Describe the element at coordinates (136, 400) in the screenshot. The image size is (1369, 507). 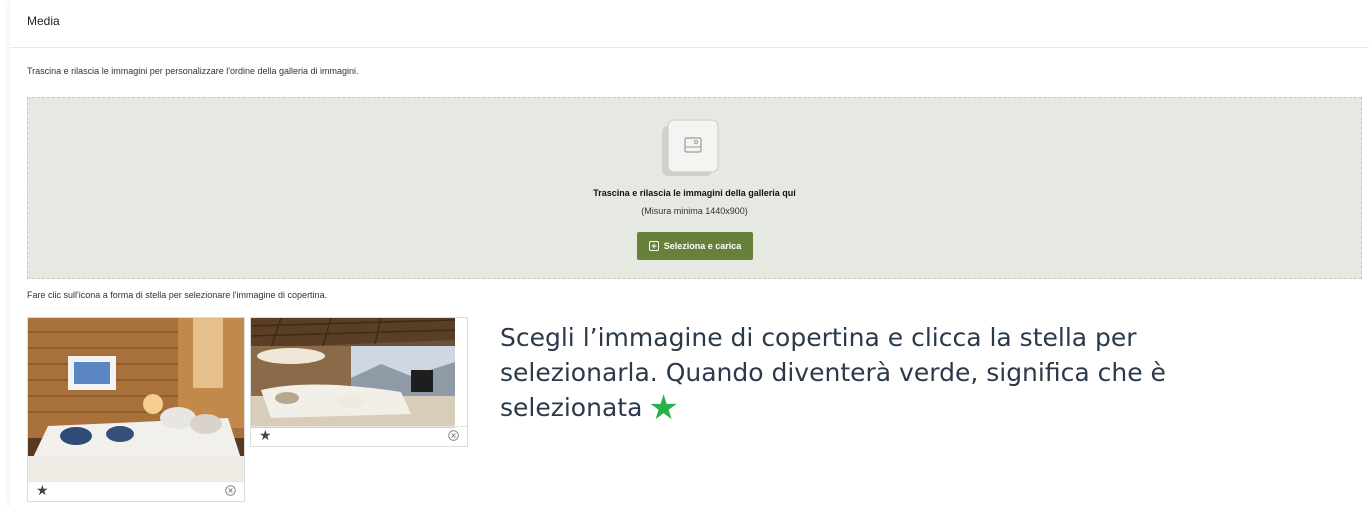
I see `bedroom-photo` at that location.